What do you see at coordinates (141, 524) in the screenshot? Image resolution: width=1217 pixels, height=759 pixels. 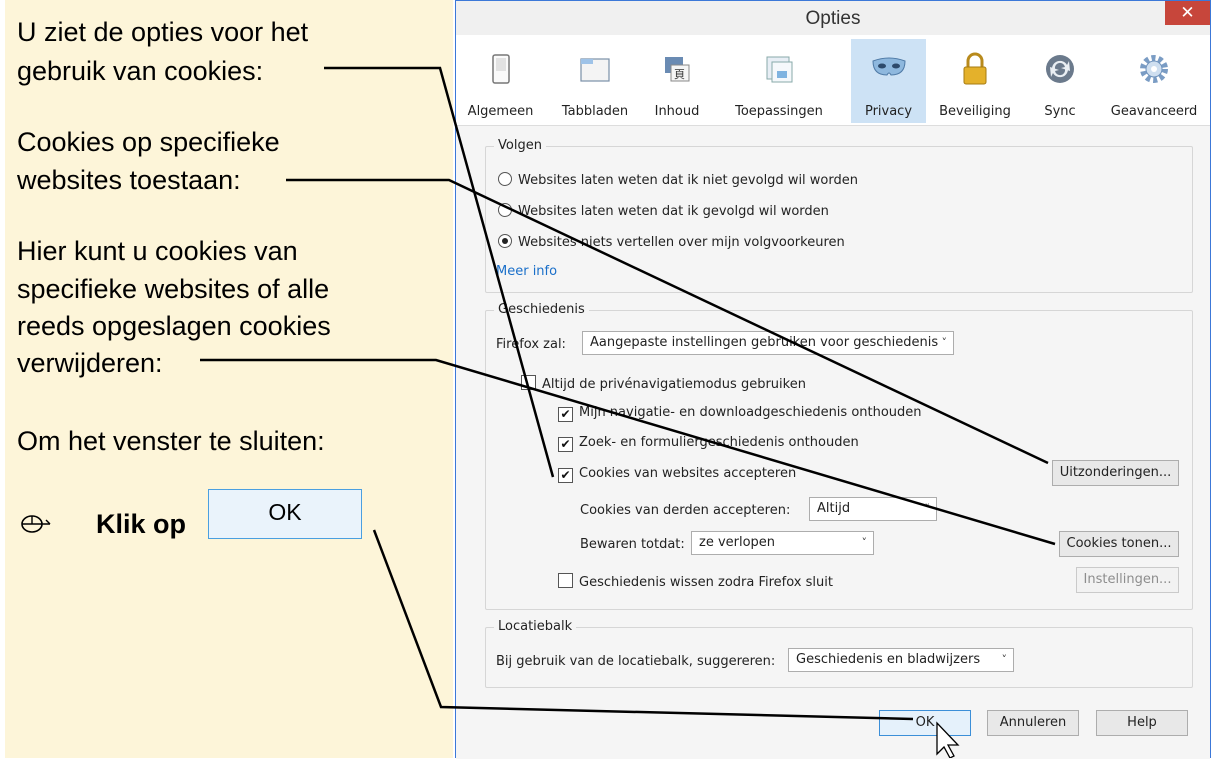 I see `instruction-click-text: Klik op` at bounding box center [141, 524].